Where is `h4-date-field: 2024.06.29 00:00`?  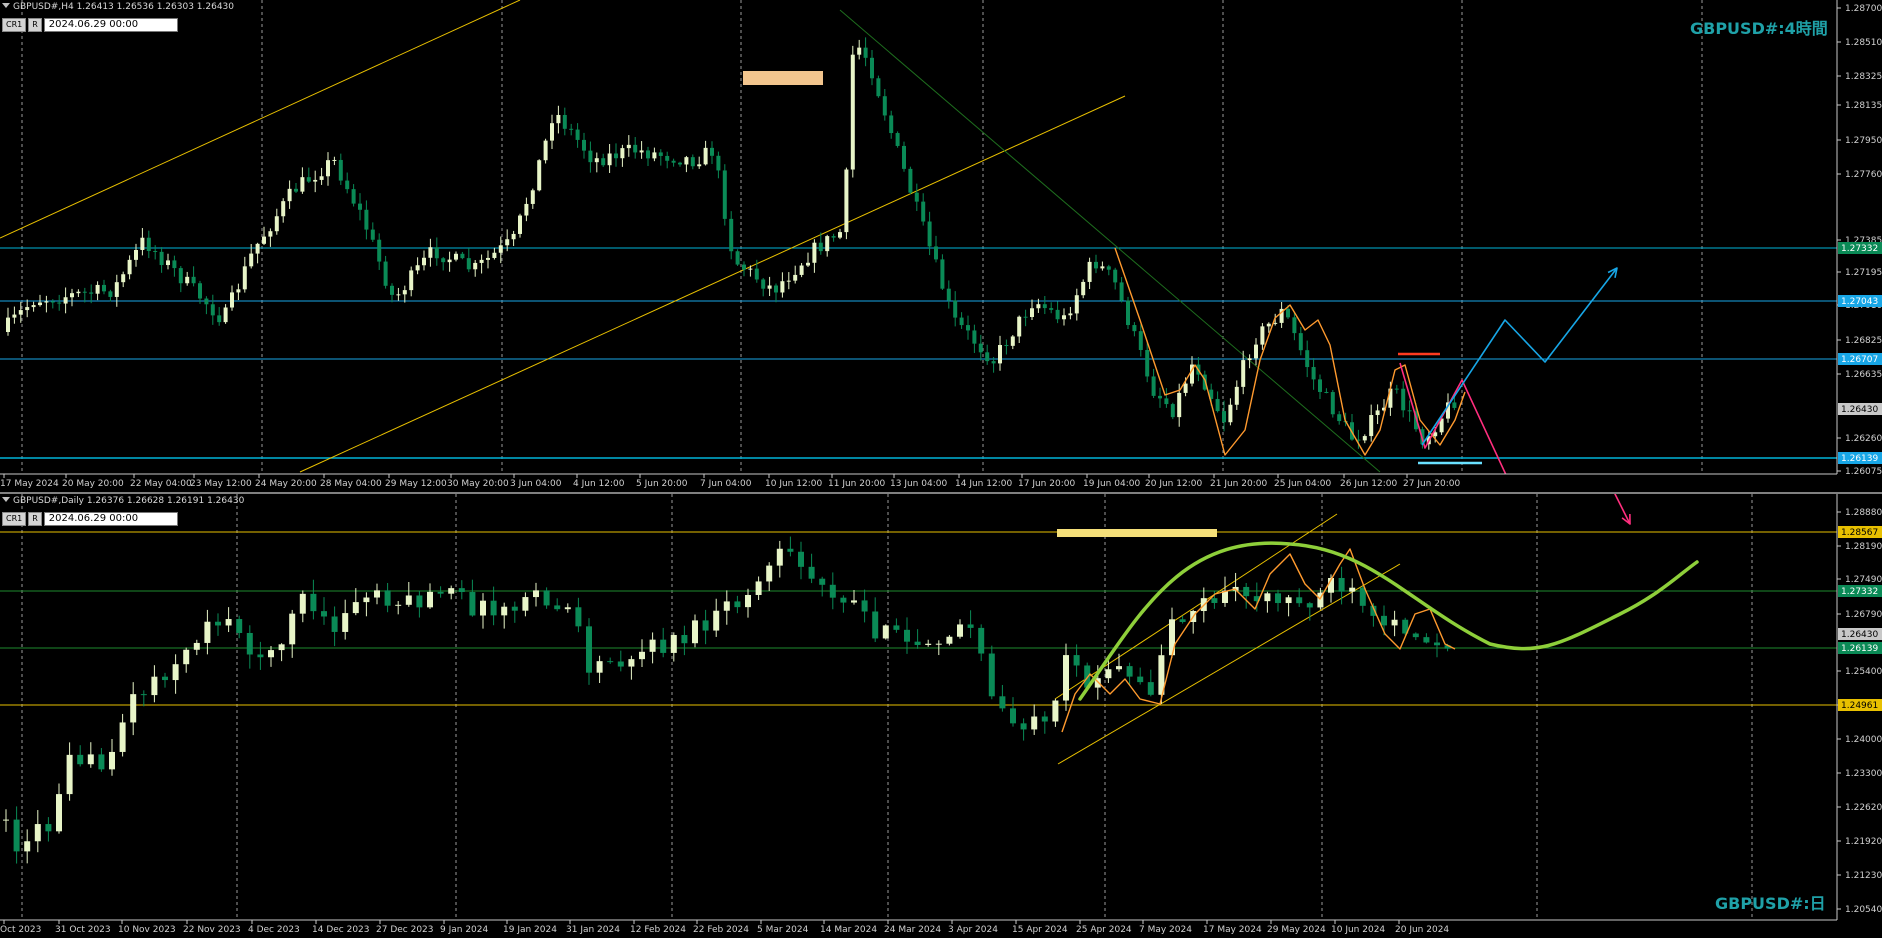 h4-date-field: 2024.06.29 00:00 is located at coordinates (110, 25).